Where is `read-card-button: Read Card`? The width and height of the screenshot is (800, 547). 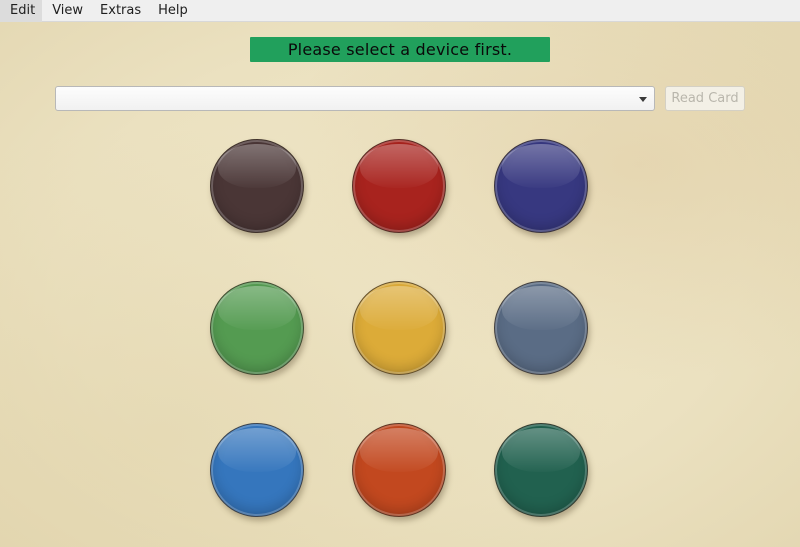
read-card-button: Read Card is located at coordinates (705, 98).